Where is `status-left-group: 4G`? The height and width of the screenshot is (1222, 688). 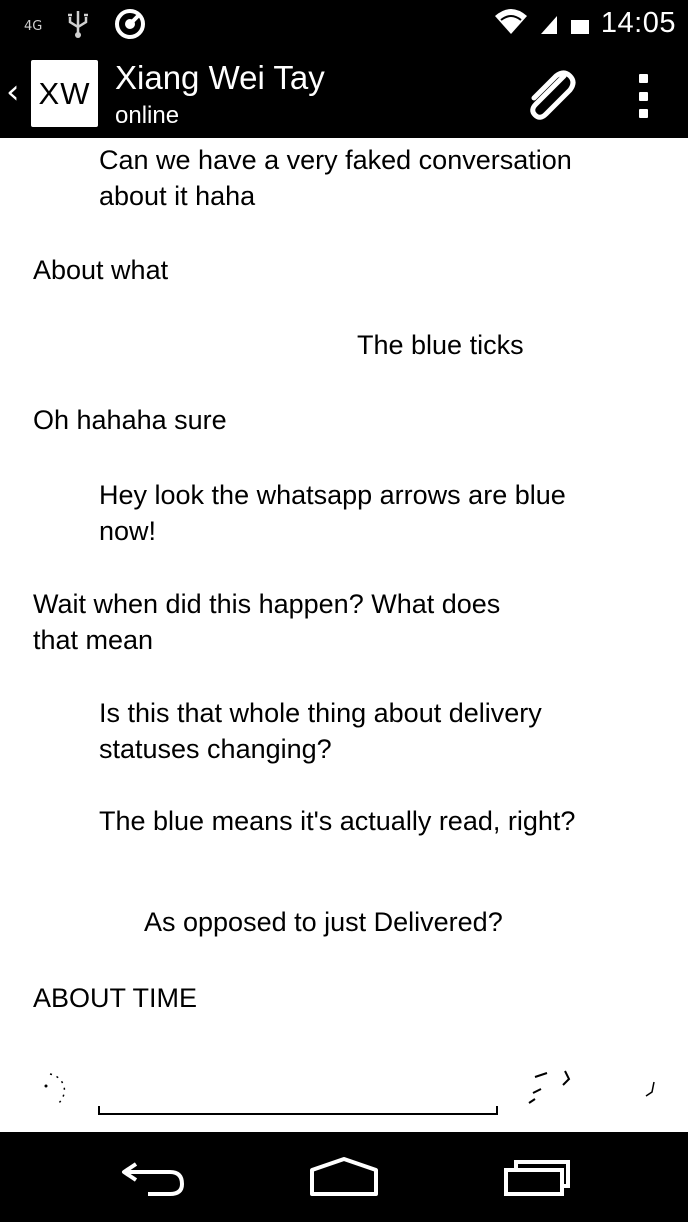
status-left-group: 4G is located at coordinates (85, 26).